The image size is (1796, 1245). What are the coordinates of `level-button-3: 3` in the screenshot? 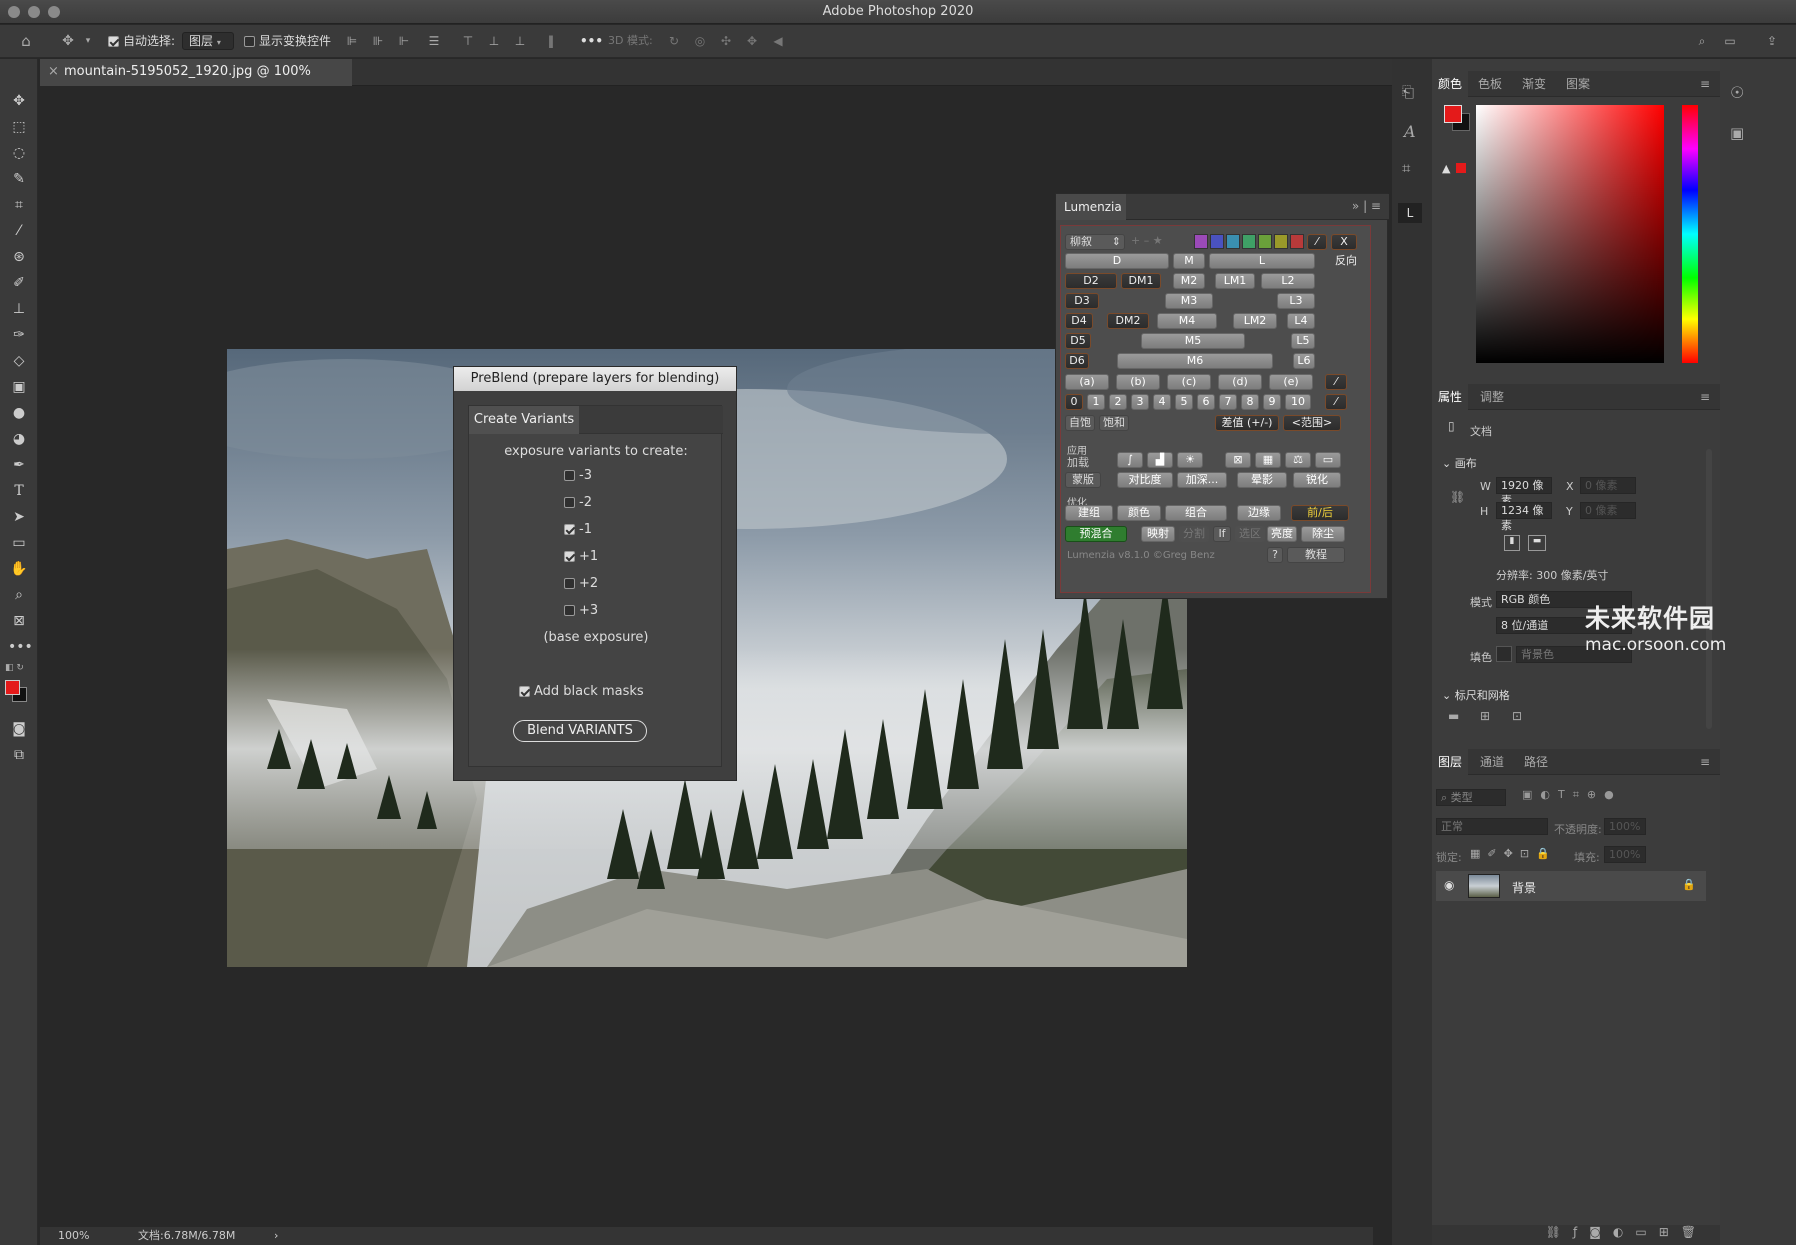 It's located at (1140, 402).